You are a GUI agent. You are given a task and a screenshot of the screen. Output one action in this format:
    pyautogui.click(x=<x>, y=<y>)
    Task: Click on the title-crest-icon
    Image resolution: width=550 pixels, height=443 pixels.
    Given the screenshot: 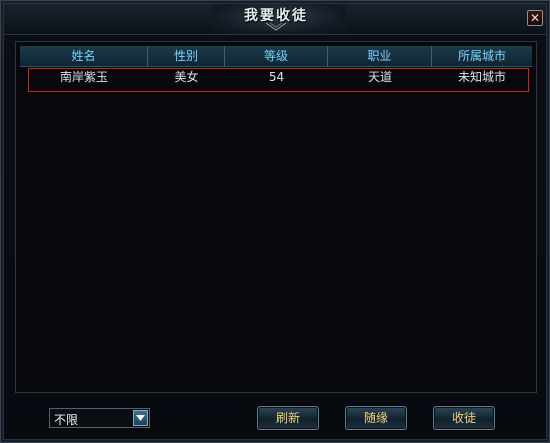 What is the action you would take?
    pyautogui.click(x=276, y=26)
    